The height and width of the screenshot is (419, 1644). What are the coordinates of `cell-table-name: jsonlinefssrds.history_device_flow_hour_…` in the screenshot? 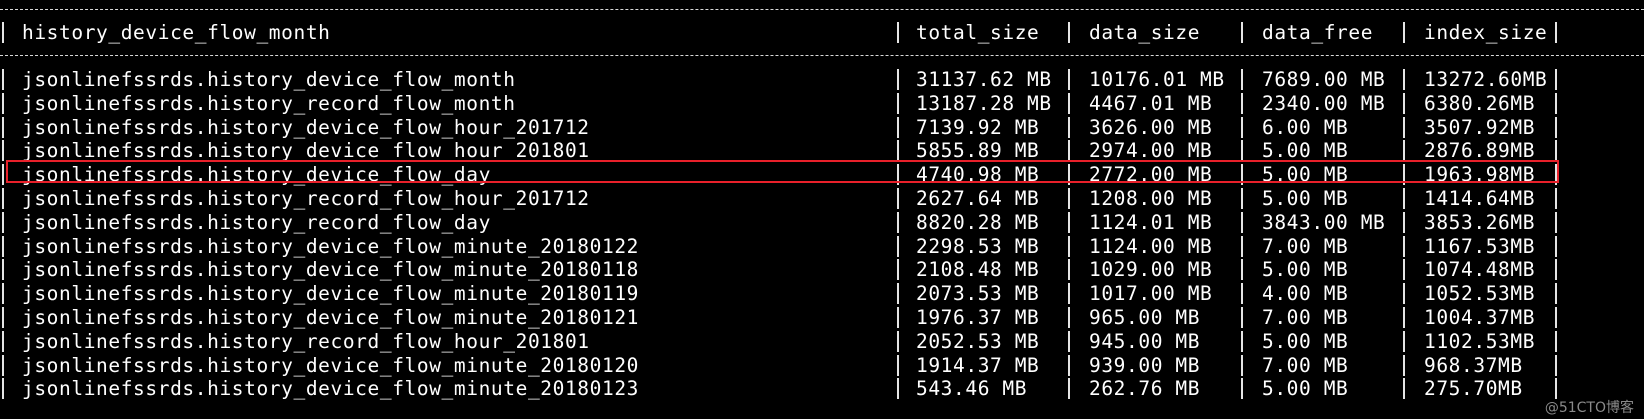 It's located at (306, 127).